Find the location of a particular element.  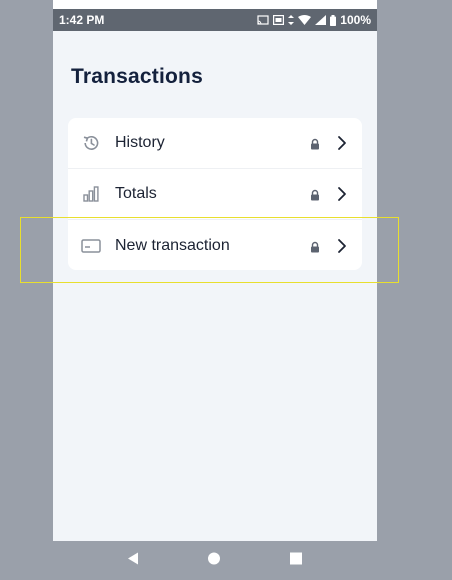

menu-item-new-transaction: New transaction is located at coordinates (215, 245).